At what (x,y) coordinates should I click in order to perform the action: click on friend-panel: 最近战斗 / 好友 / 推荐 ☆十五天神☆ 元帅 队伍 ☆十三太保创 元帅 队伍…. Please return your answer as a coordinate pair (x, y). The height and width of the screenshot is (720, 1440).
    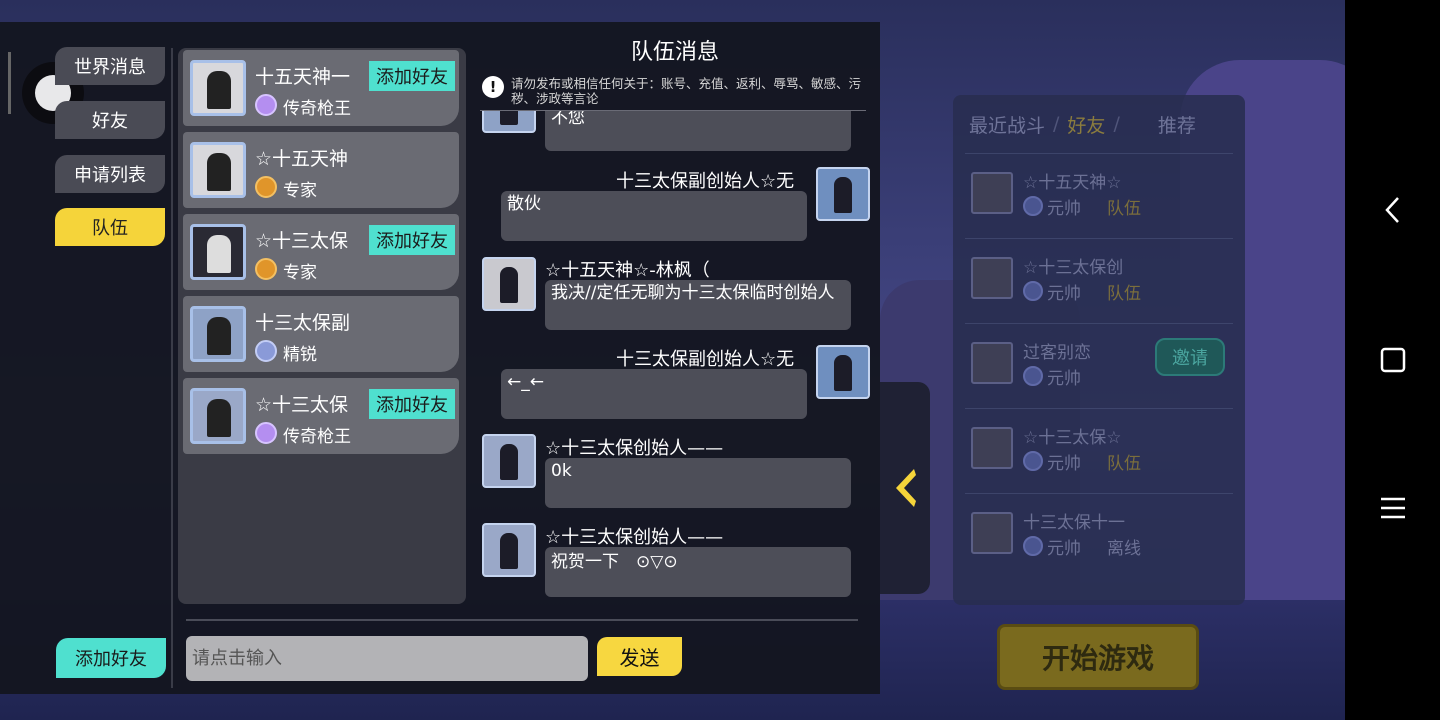
    Looking at the image, I should click on (1099, 350).